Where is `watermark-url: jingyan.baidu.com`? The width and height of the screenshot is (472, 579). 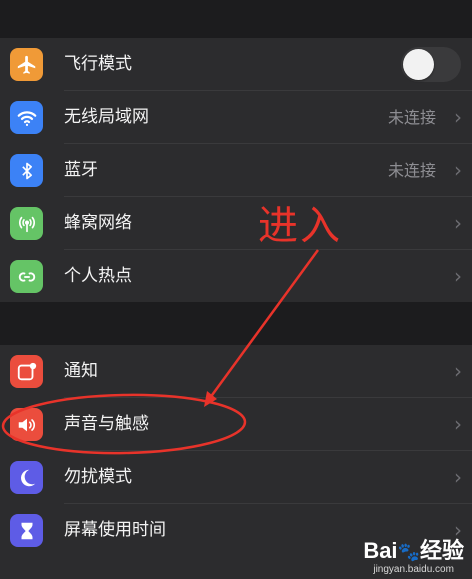 watermark-url: jingyan.baidu.com is located at coordinates (413, 569).